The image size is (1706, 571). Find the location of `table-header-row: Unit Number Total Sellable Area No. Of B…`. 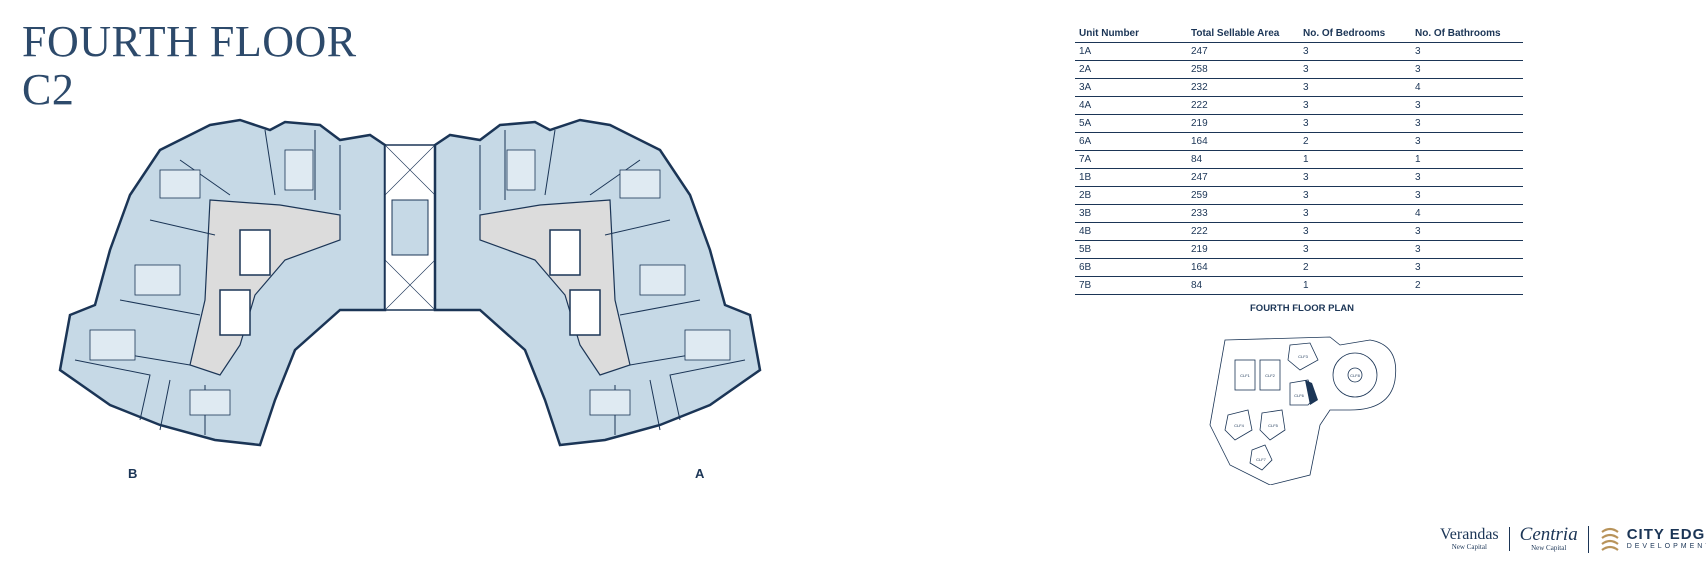

table-header-row: Unit Number Total Sellable Area No. Of B… is located at coordinates (1299, 34).